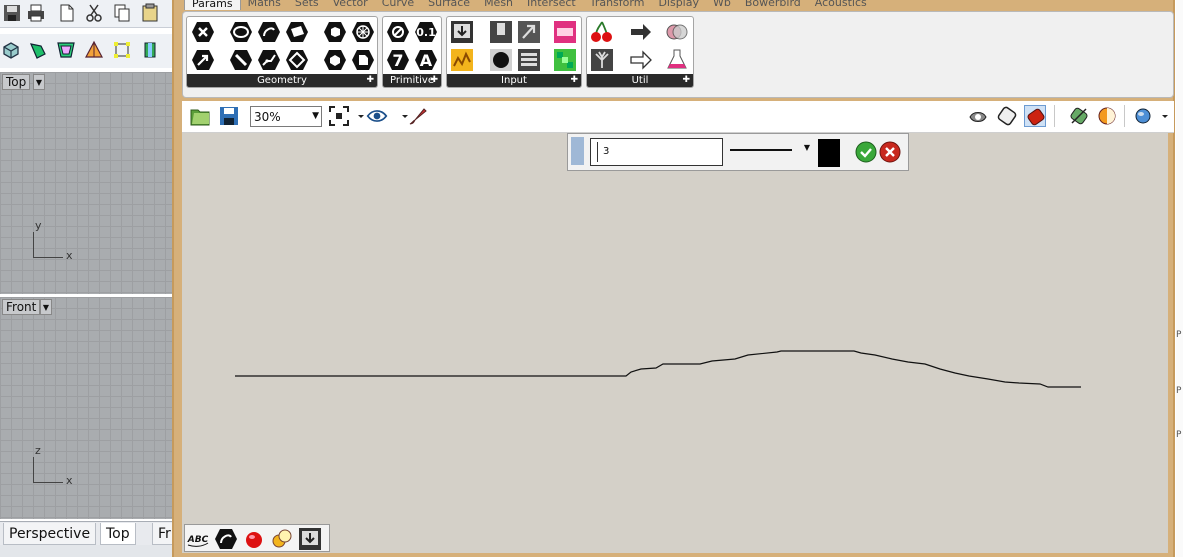 Image resolution: width=1183 pixels, height=557 pixels. Describe the element at coordinates (241, 32) in the screenshot. I see `circle-param-icon` at that location.